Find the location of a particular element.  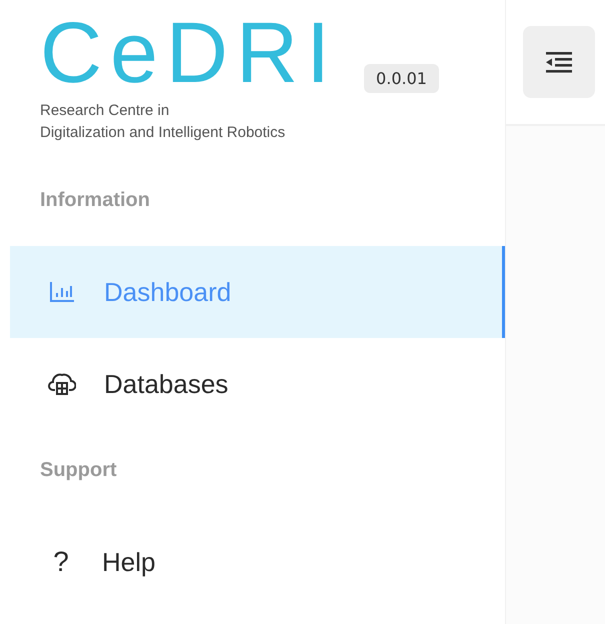

logo-subtitle: Research Centre in Digitalization and Intelligent Robotics is located at coordinates (163, 122).